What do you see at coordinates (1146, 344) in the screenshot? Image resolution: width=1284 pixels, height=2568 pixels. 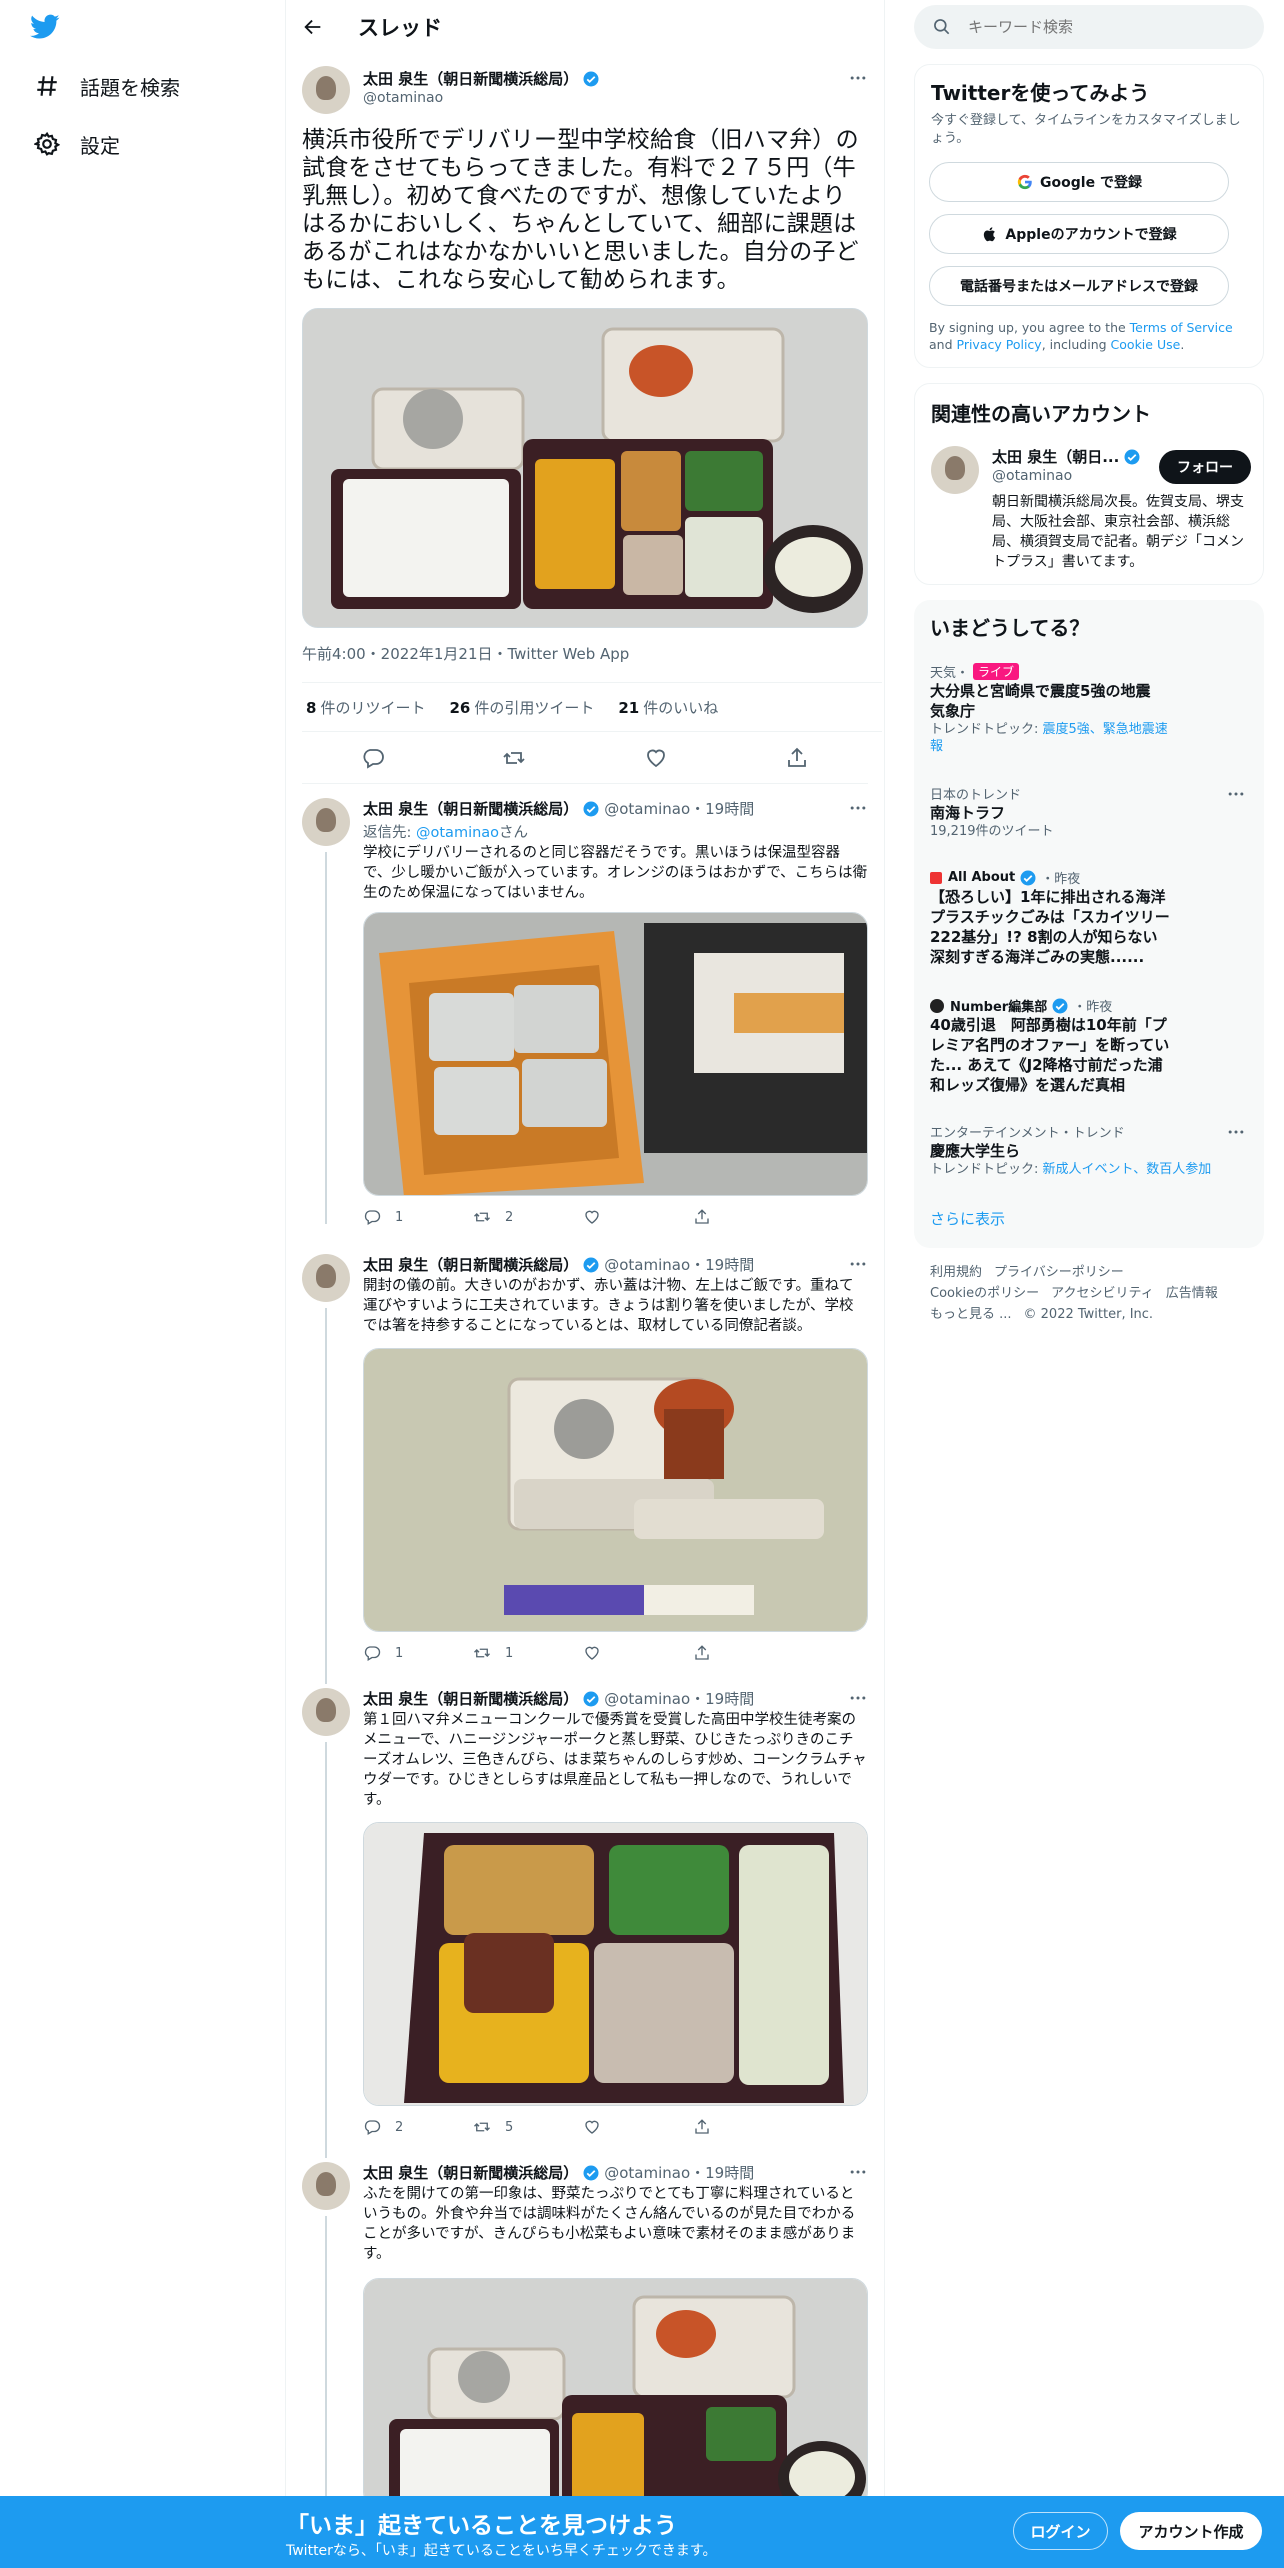 I see `cookie-link: Cookie Use` at bounding box center [1146, 344].